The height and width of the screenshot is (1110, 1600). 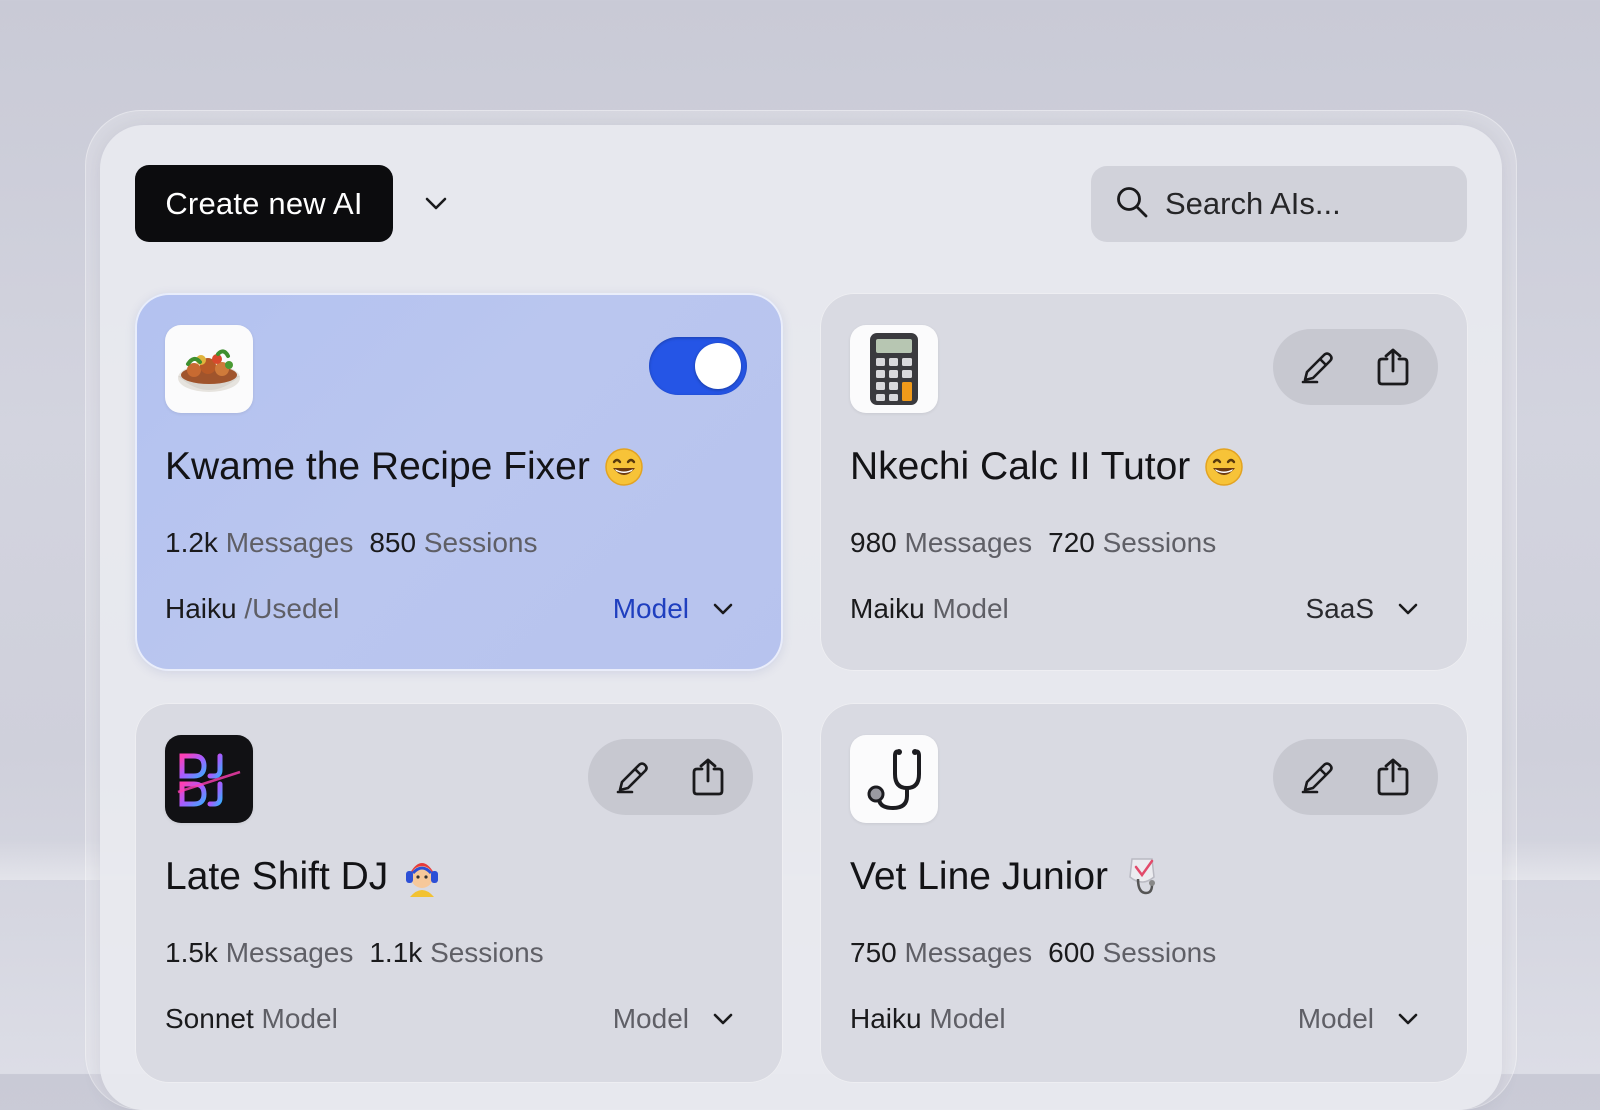 I want to click on search-box, so click(x=1279, y=204).